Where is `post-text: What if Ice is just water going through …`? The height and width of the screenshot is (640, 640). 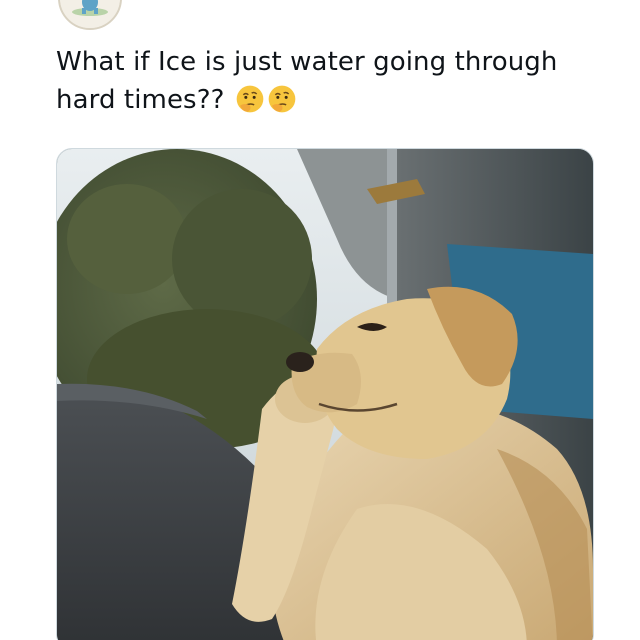 post-text: What if Ice is just water going through … is located at coordinates (326, 81).